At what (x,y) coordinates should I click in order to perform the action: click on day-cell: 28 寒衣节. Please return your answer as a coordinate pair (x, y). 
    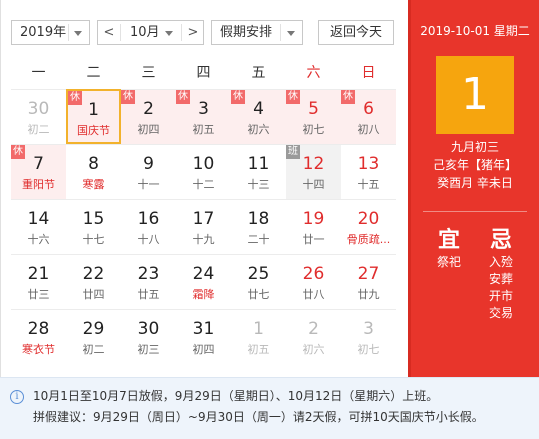
    Looking at the image, I should click on (38, 336).